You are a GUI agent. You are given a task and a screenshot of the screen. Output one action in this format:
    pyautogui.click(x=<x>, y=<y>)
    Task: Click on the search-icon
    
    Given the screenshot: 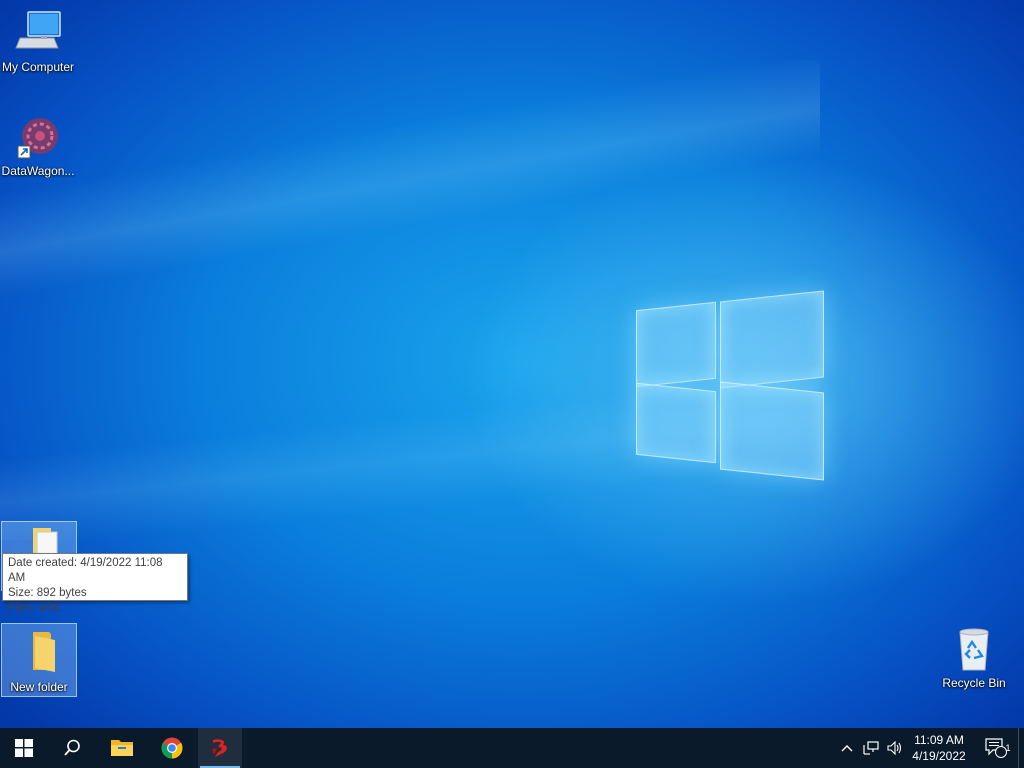 What is the action you would take?
    pyautogui.click(x=72, y=747)
    